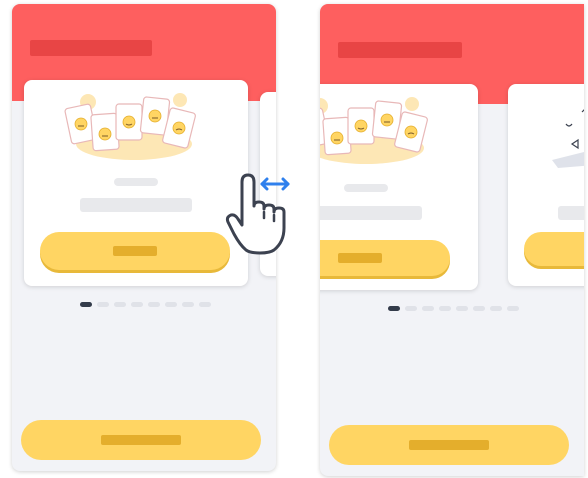 The width and height of the screenshot is (588, 478). What do you see at coordinates (546, 185) in the screenshot?
I see `carousel-card-active` at bounding box center [546, 185].